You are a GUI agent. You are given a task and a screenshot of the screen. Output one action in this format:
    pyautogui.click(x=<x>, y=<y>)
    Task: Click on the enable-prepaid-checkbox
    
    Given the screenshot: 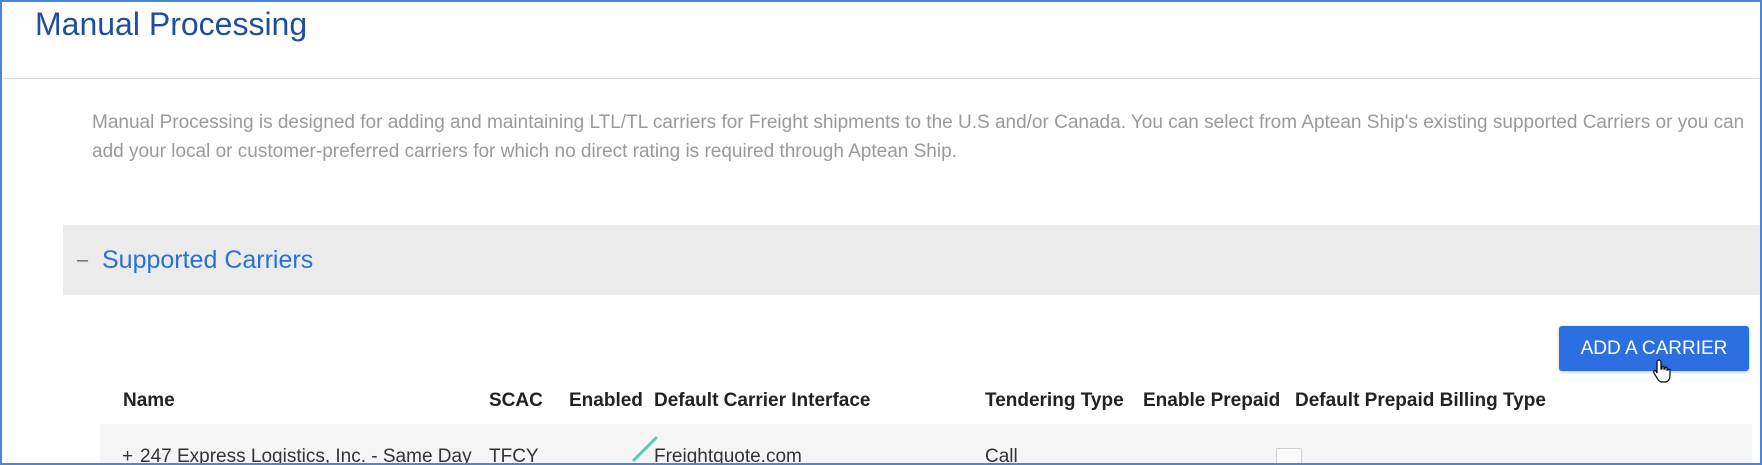 What is the action you would take?
    pyautogui.click(x=1289, y=455)
    